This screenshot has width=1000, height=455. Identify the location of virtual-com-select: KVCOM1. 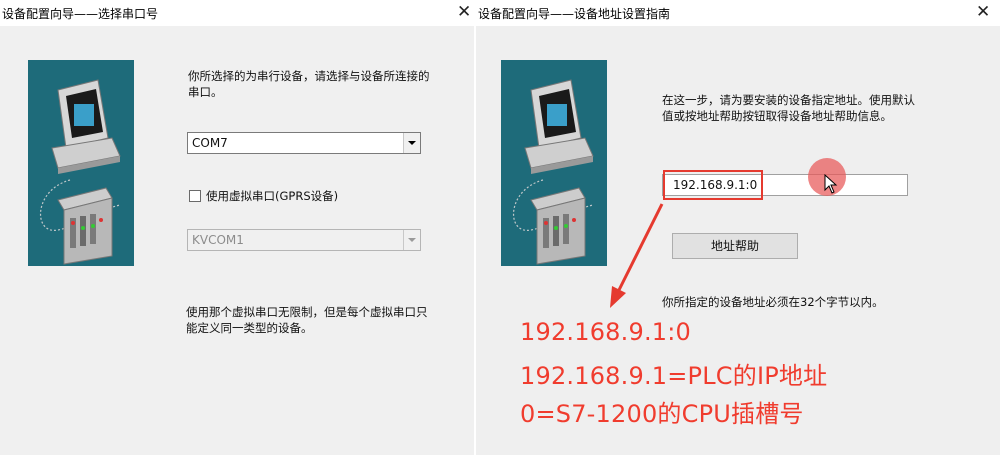
(304, 240).